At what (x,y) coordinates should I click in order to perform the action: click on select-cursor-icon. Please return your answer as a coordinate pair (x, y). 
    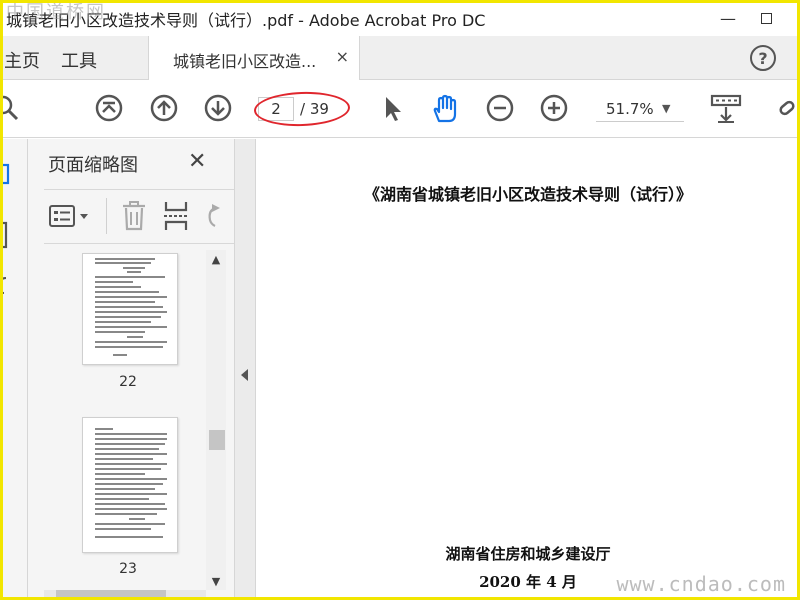
    Looking at the image, I should click on (392, 108).